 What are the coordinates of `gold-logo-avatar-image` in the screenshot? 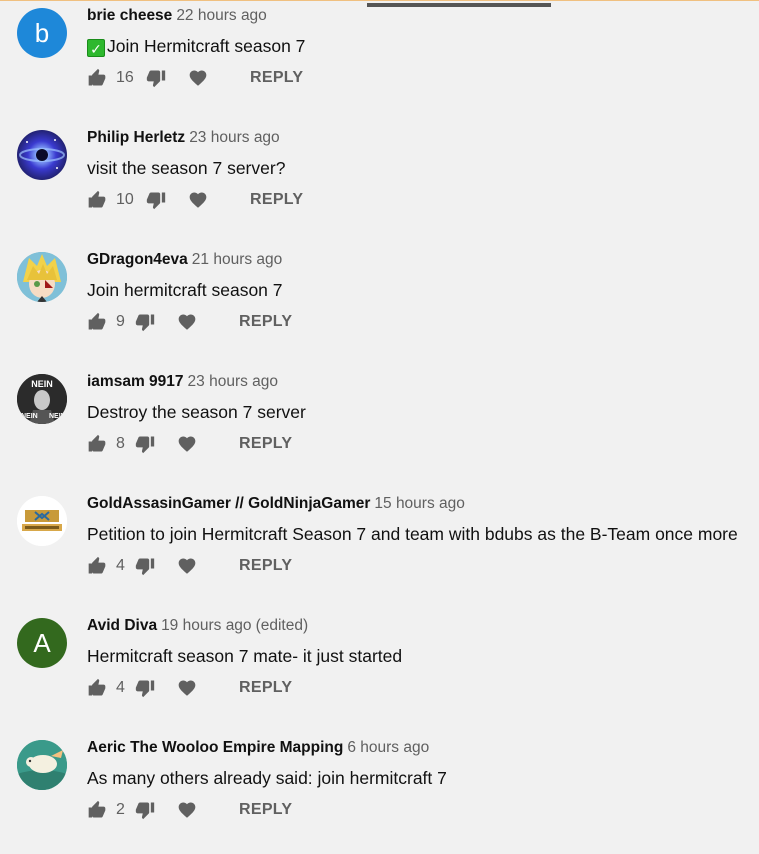 It's located at (42, 521).